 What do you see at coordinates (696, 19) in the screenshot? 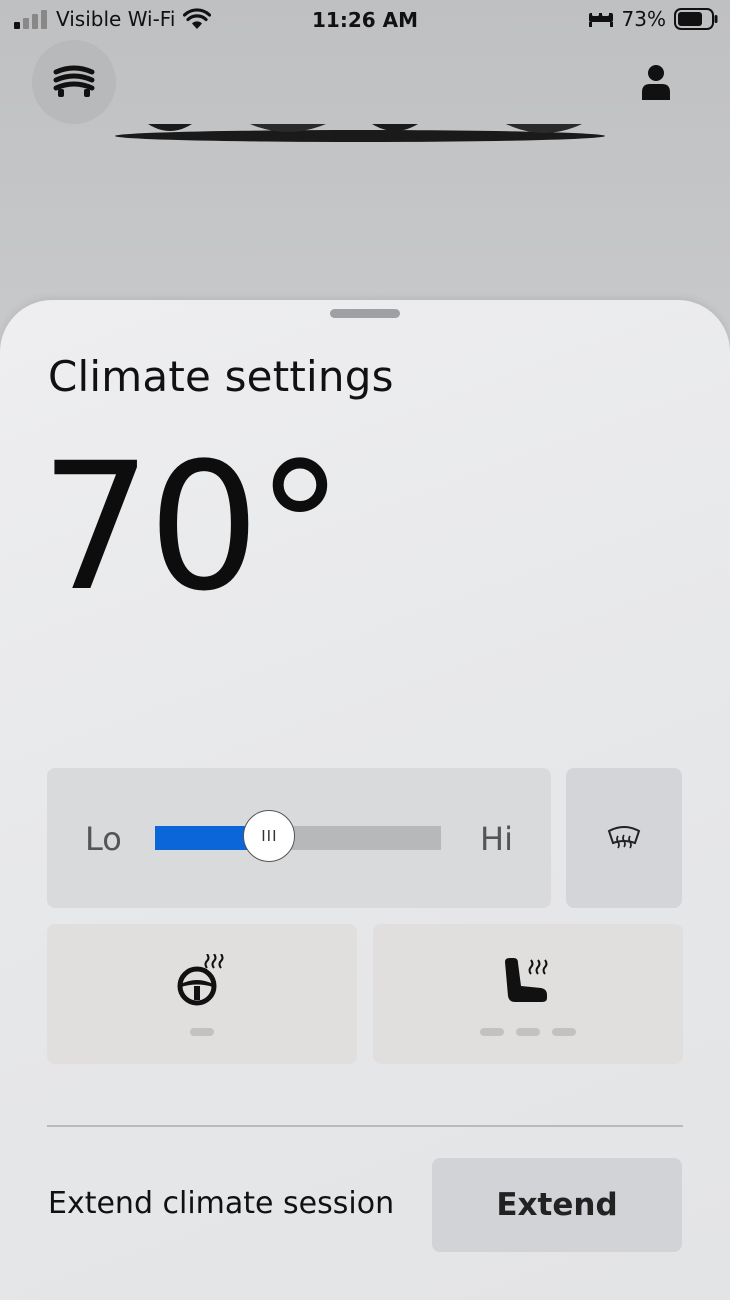
I see `battery-icon` at bounding box center [696, 19].